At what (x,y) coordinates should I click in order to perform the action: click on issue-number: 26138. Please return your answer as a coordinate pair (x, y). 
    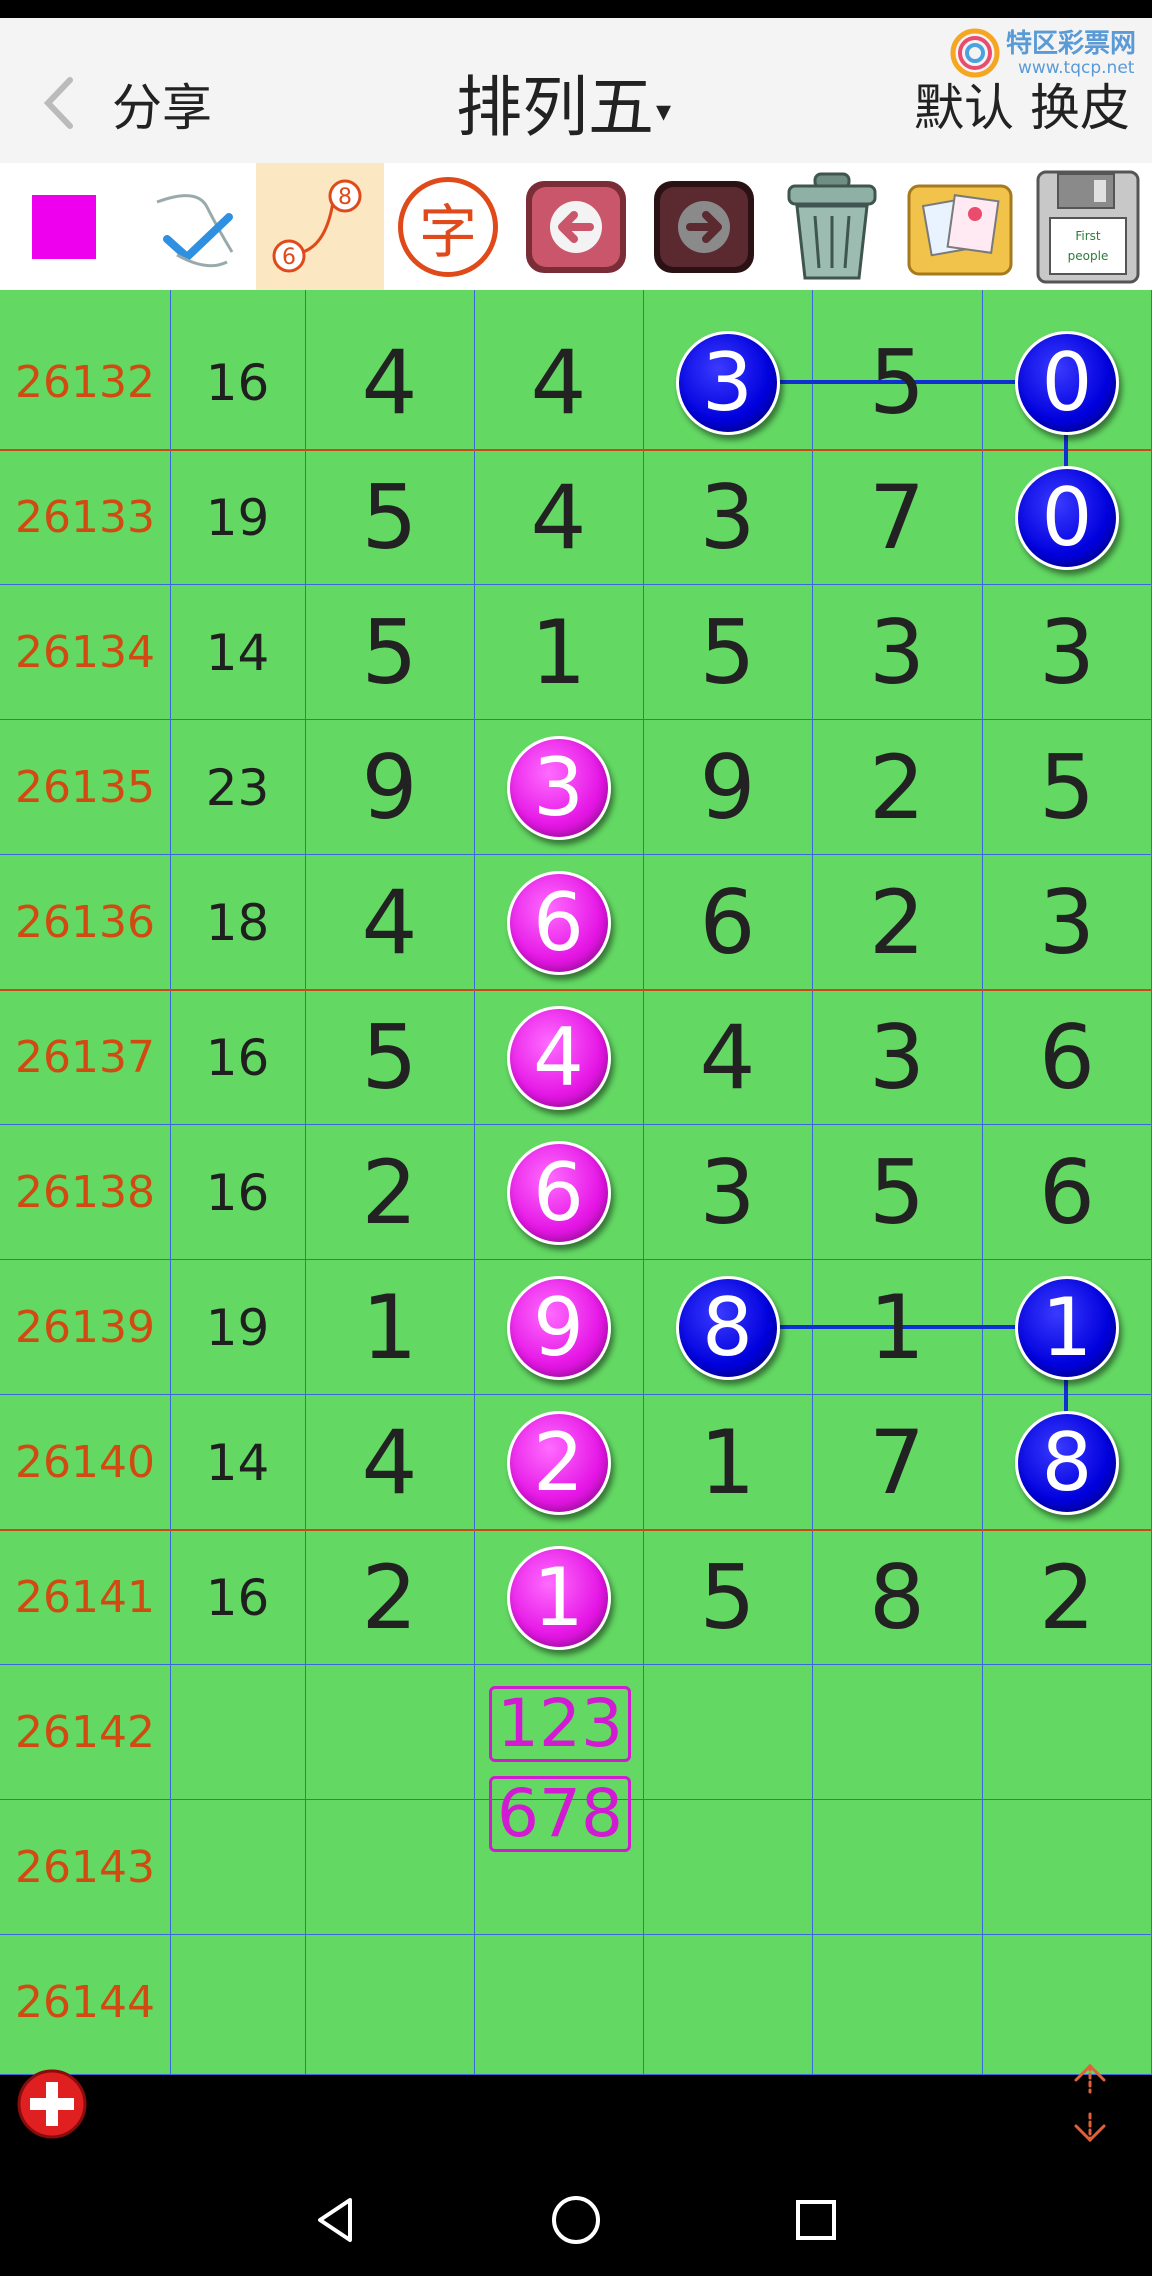
    Looking at the image, I should click on (85, 1192).